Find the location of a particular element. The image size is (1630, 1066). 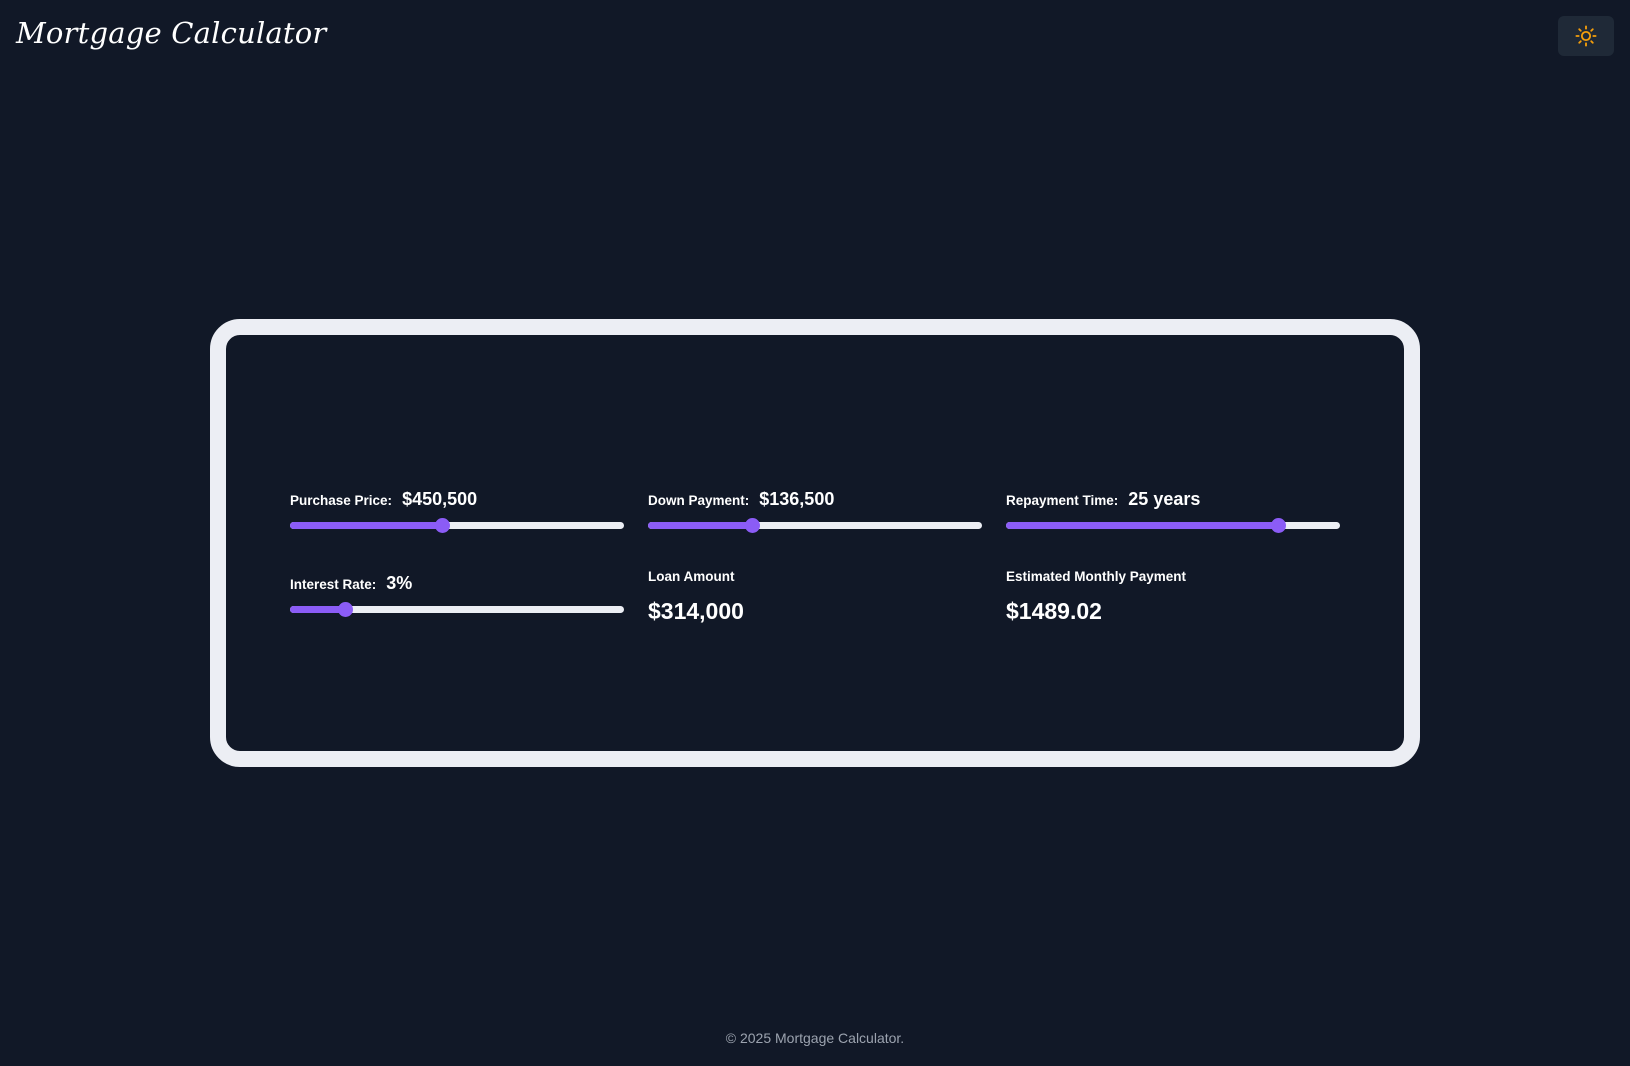

monthly-payment-value: $1489.02 is located at coordinates (1054, 611).